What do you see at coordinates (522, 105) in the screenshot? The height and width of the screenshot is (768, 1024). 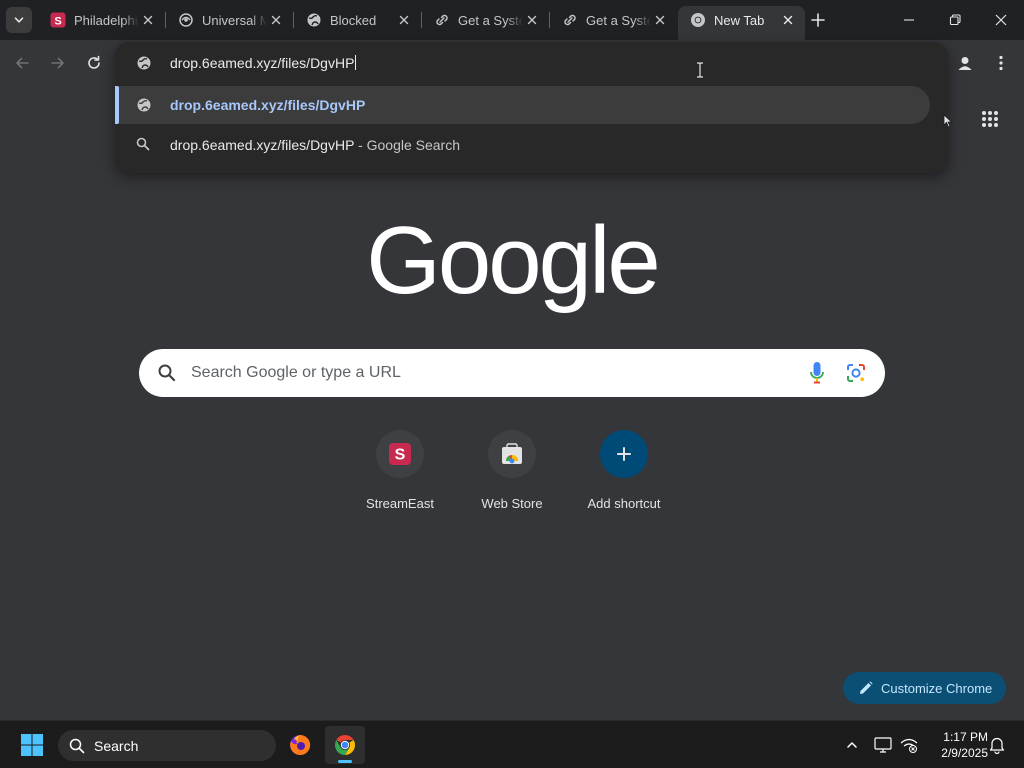 I see `omnibox-suggestion: drop.6eamed.xyz/files/DgvHP` at bounding box center [522, 105].